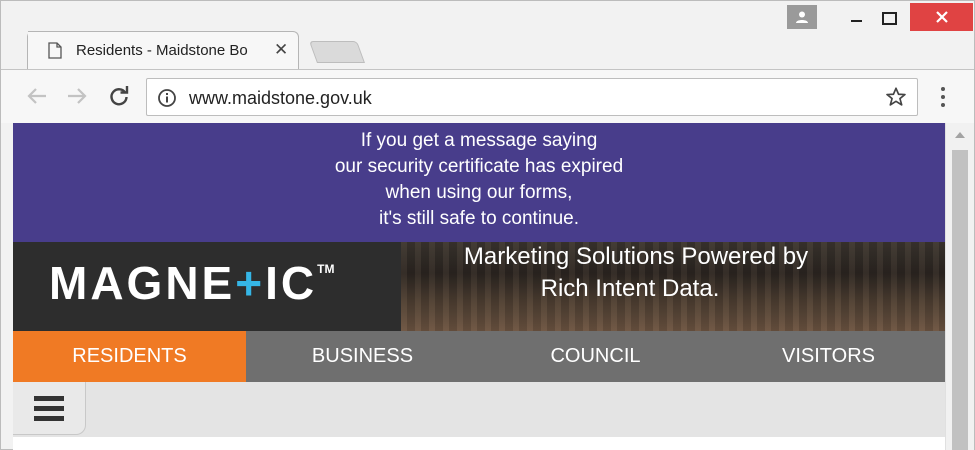  Describe the element at coordinates (479, 218) in the screenshot. I see `notice-line: it's still safe to continue.` at that location.